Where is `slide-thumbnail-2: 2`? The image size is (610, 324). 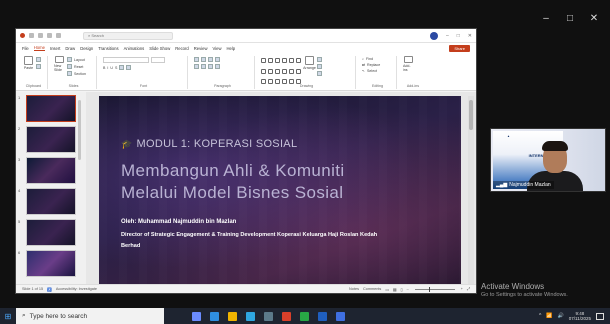
slide-thumbnail-2: 2 is located at coordinates (52, 141).